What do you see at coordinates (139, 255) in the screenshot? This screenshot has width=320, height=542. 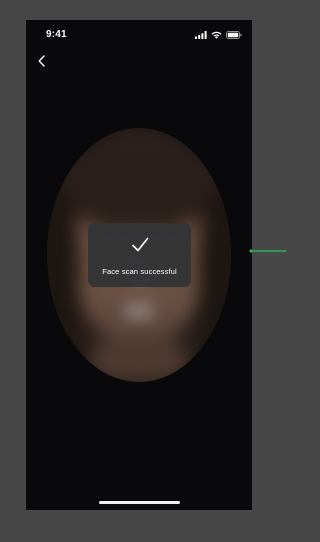 I see `success-toast: Face scan successful` at bounding box center [139, 255].